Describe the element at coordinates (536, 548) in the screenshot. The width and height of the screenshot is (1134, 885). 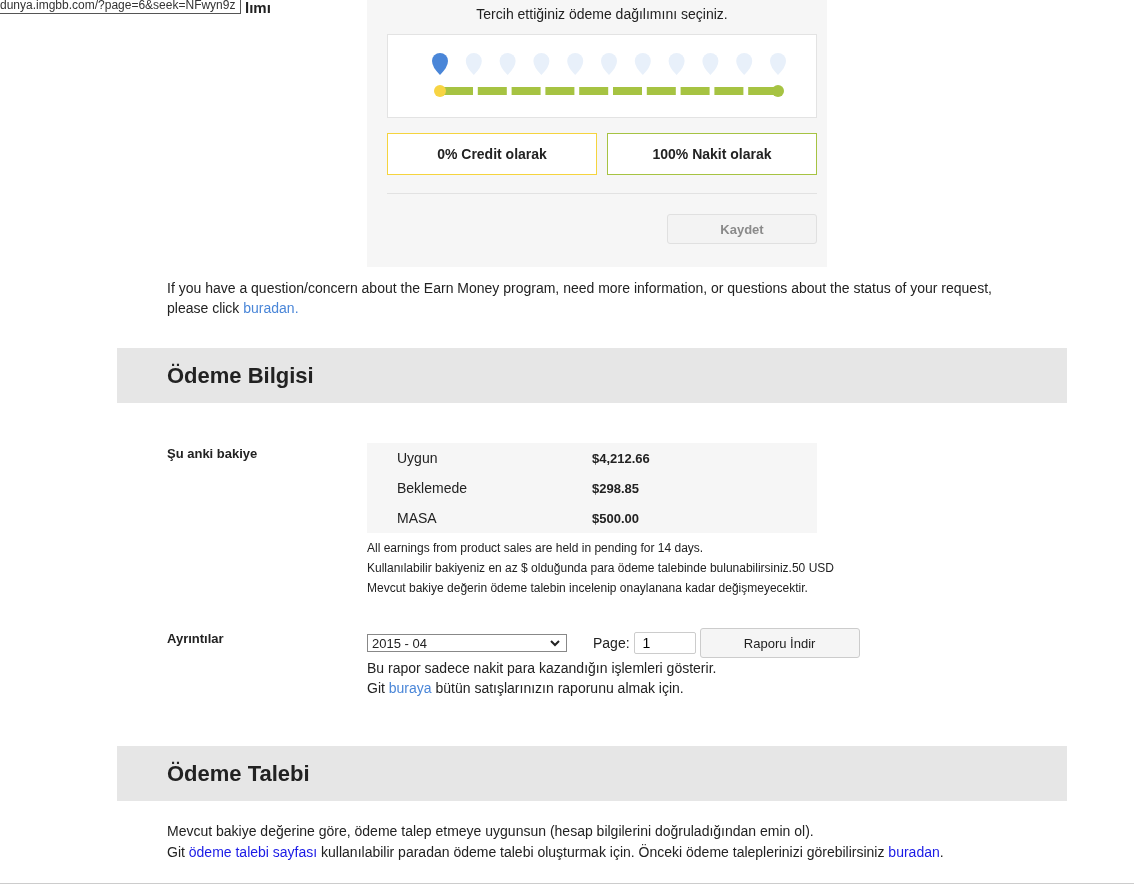
I see `note-text: All earnings from product sales are held in pending for 14 days.` at that location.